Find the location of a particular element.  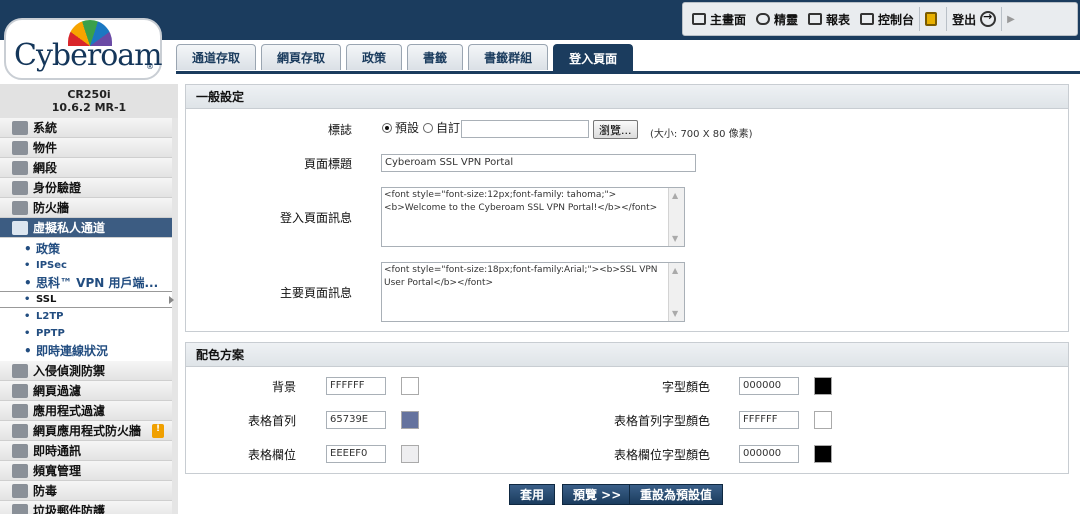

page-title-label: 頁面標題 is located at coordinates (327, 164).